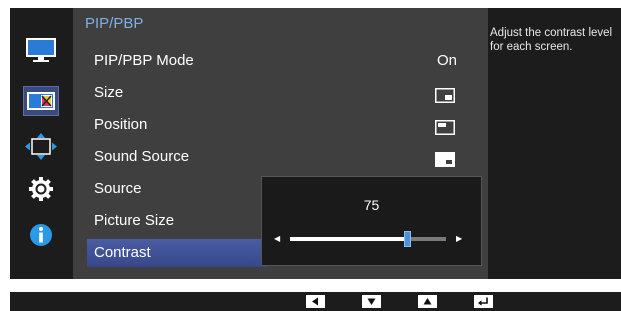  Describe the element at coordinates (144, 60) in the screenshot. I see `menu-item-label: PIP/PBP Mode` at that location.